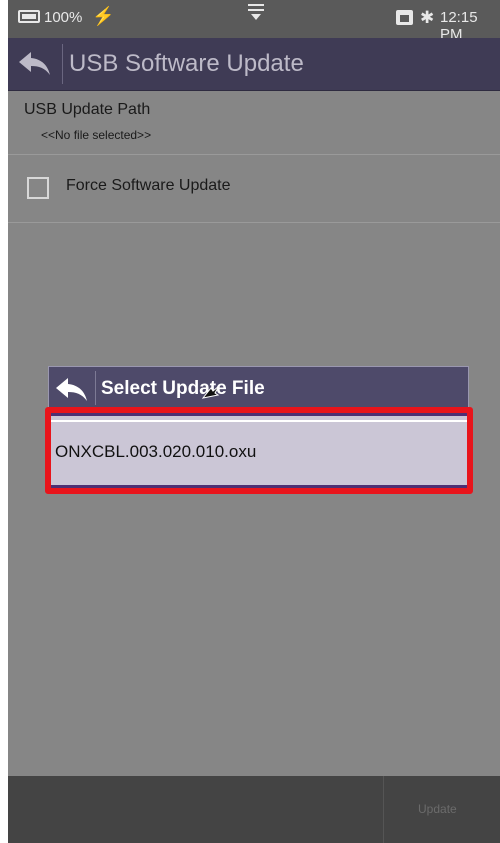 The image size is (500, 843). Describe the element at coordinates (63, 17) in the screenshot. I see `battery-percent: 100%` at that location.